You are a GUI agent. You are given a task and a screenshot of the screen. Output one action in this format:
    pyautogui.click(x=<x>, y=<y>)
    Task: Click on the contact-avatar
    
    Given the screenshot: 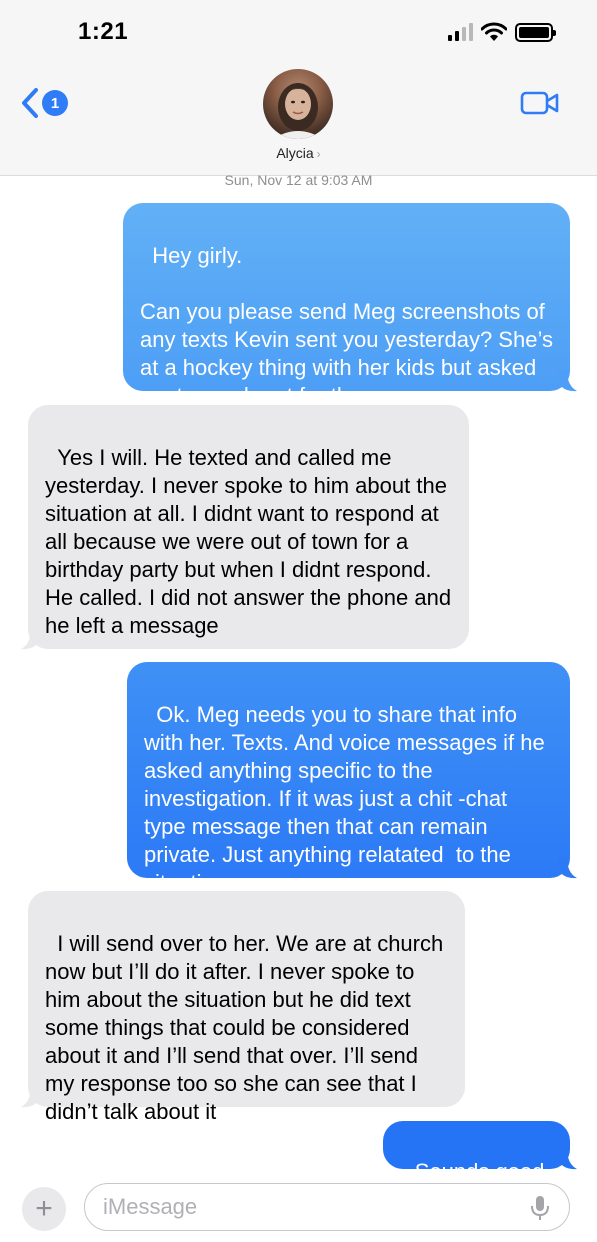 What is the action you would take?
    pyautogui.click(x=298, y=104)
    